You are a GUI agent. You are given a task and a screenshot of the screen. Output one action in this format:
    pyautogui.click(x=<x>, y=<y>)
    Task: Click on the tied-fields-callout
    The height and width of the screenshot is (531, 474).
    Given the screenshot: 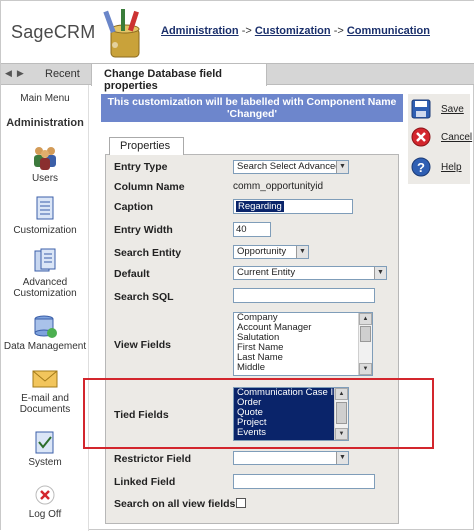 What is the action you would take?
    pyautogui.click(x=258, y=413)
    